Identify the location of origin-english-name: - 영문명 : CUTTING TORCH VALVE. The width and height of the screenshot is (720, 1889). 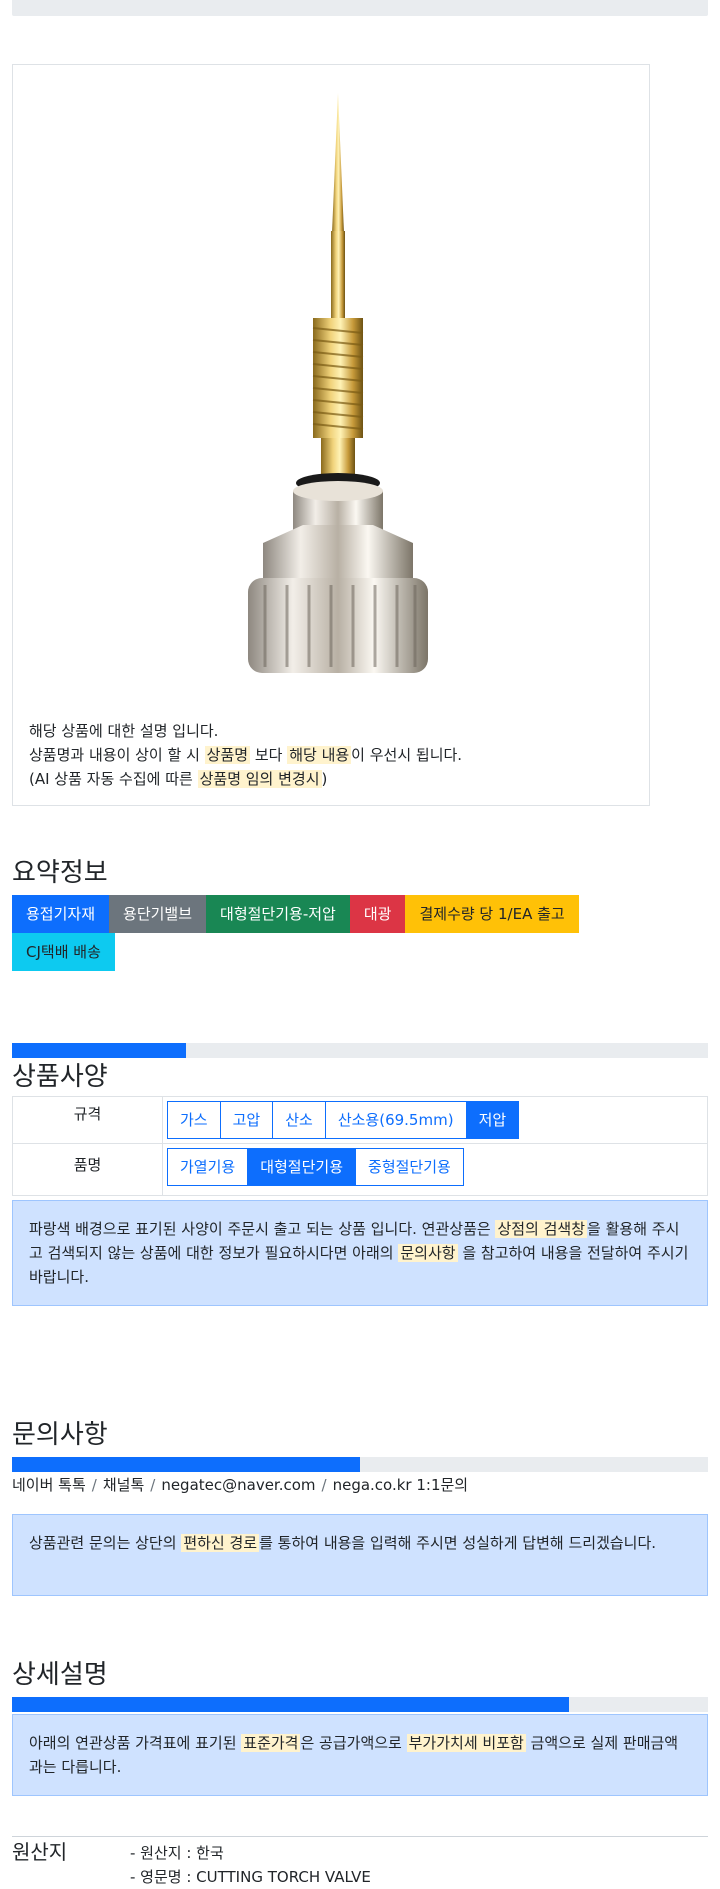
(250, 1877).